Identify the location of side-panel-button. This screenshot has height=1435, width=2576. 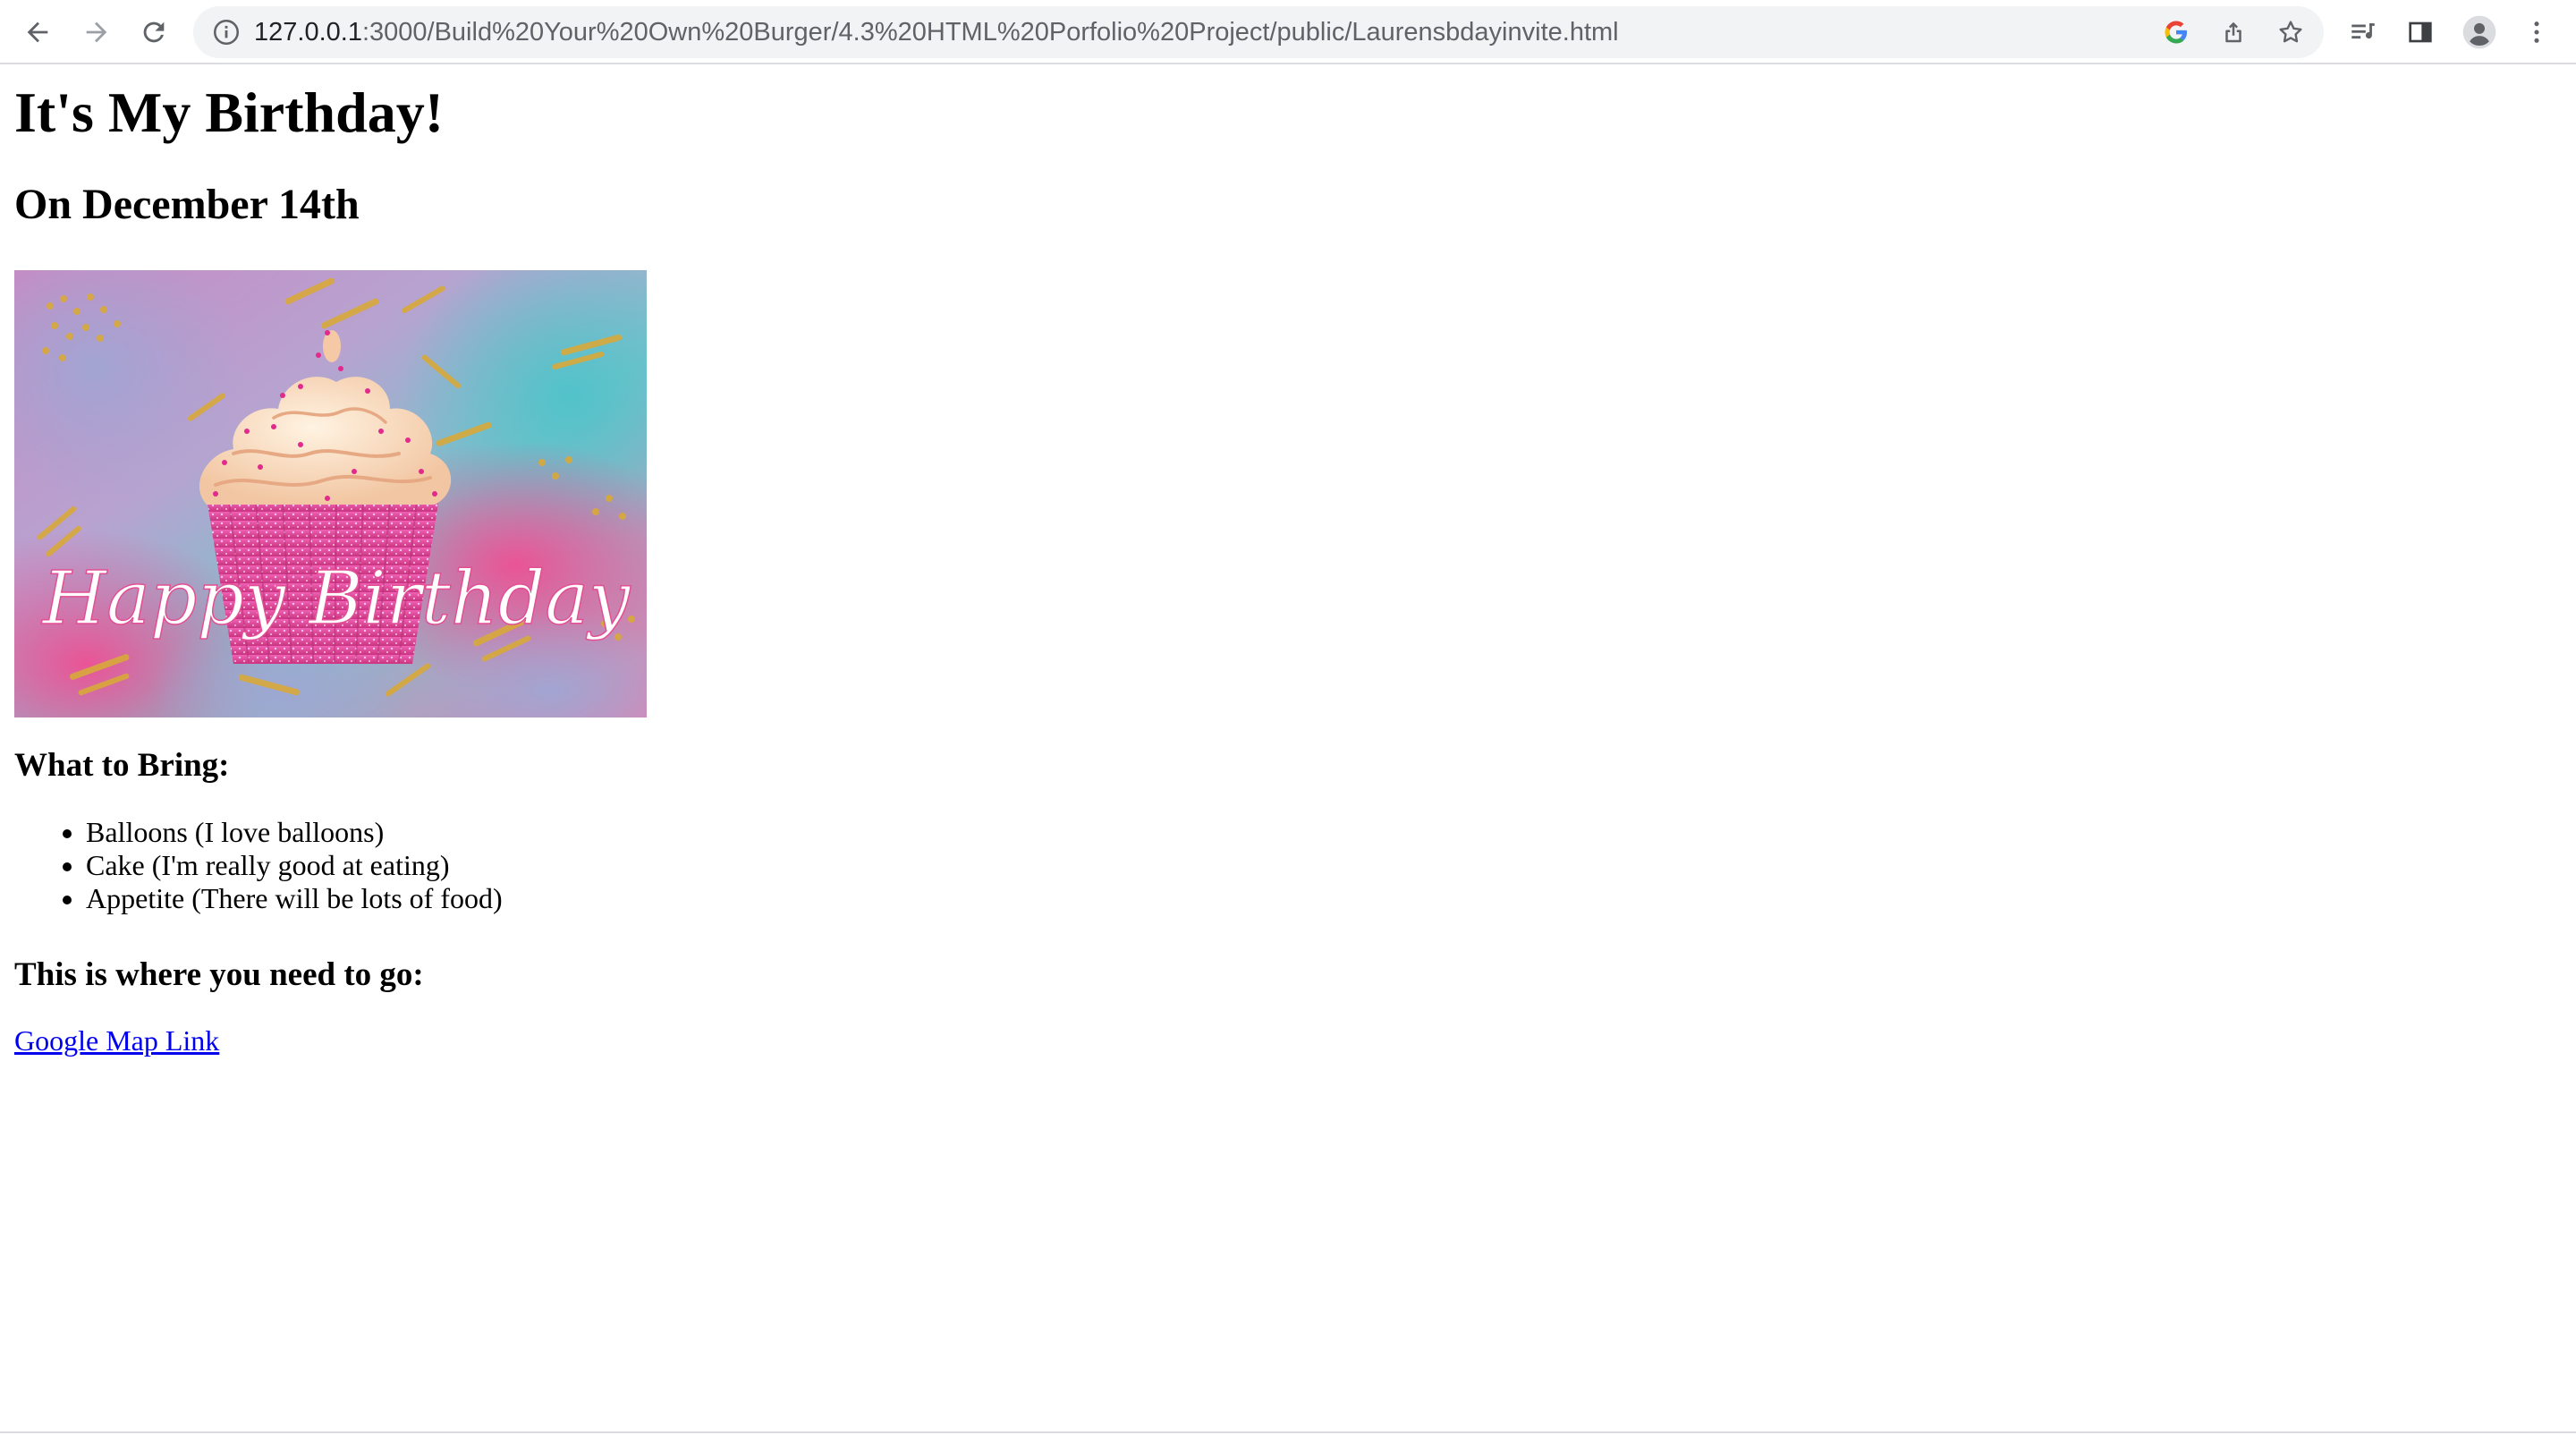
(2420, 32).